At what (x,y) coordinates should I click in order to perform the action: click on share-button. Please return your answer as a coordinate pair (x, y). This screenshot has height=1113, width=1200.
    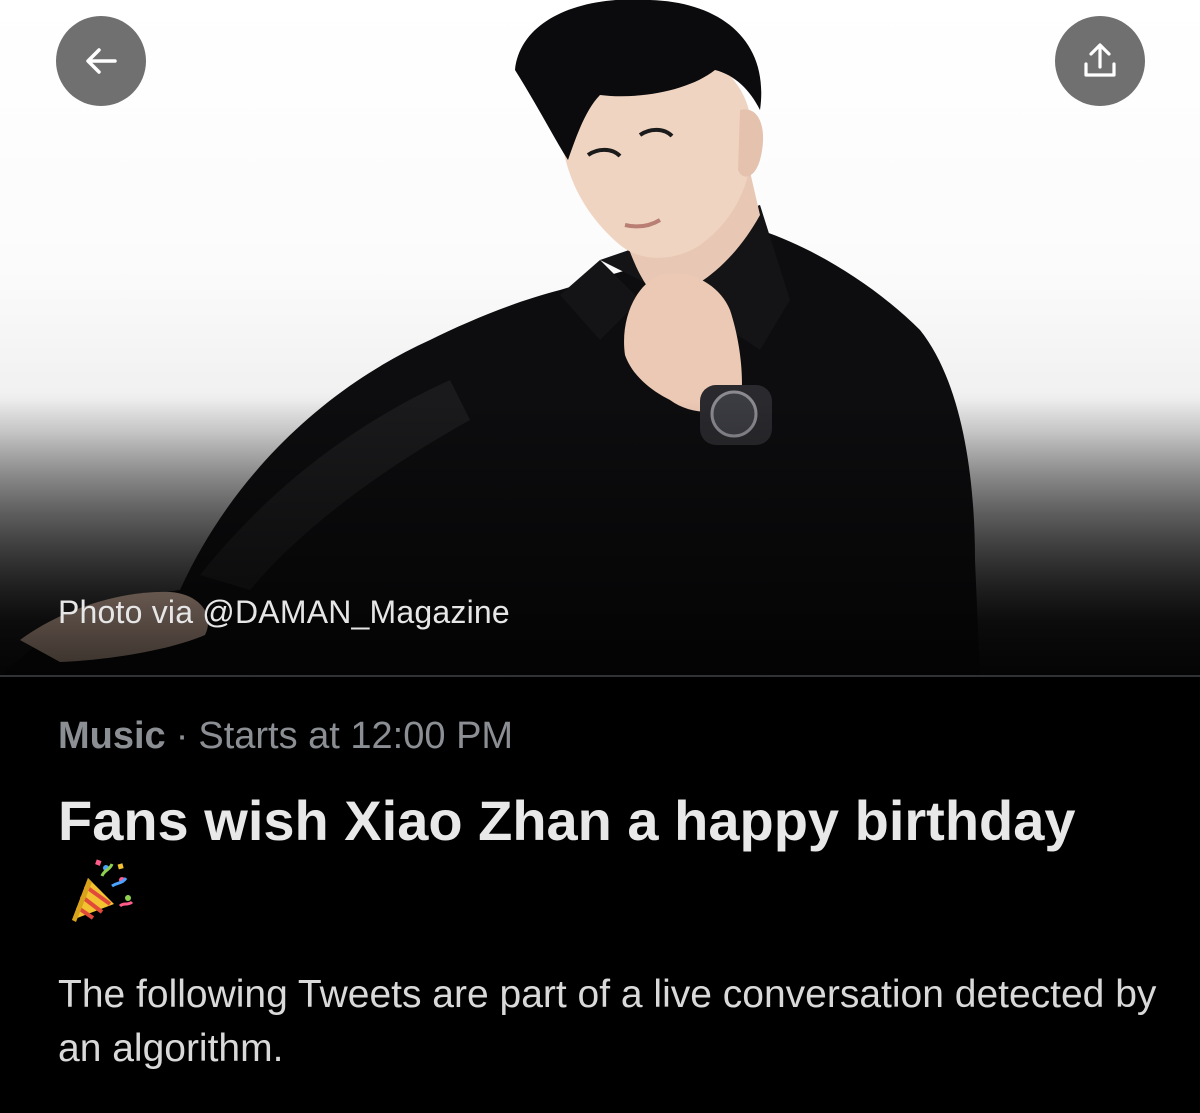
    Looking at the image, I should click on (1100, 61).